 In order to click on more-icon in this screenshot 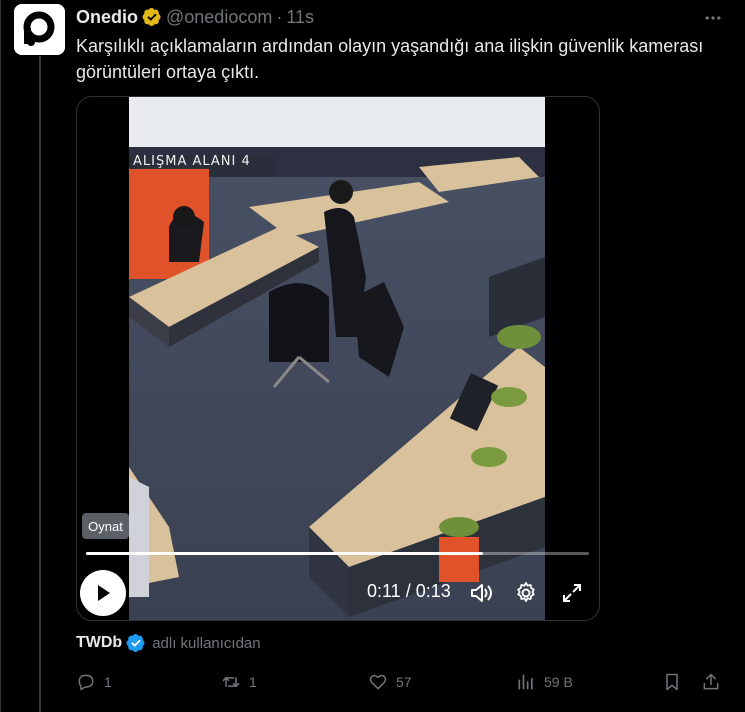, I will do `click(713, 18)`.